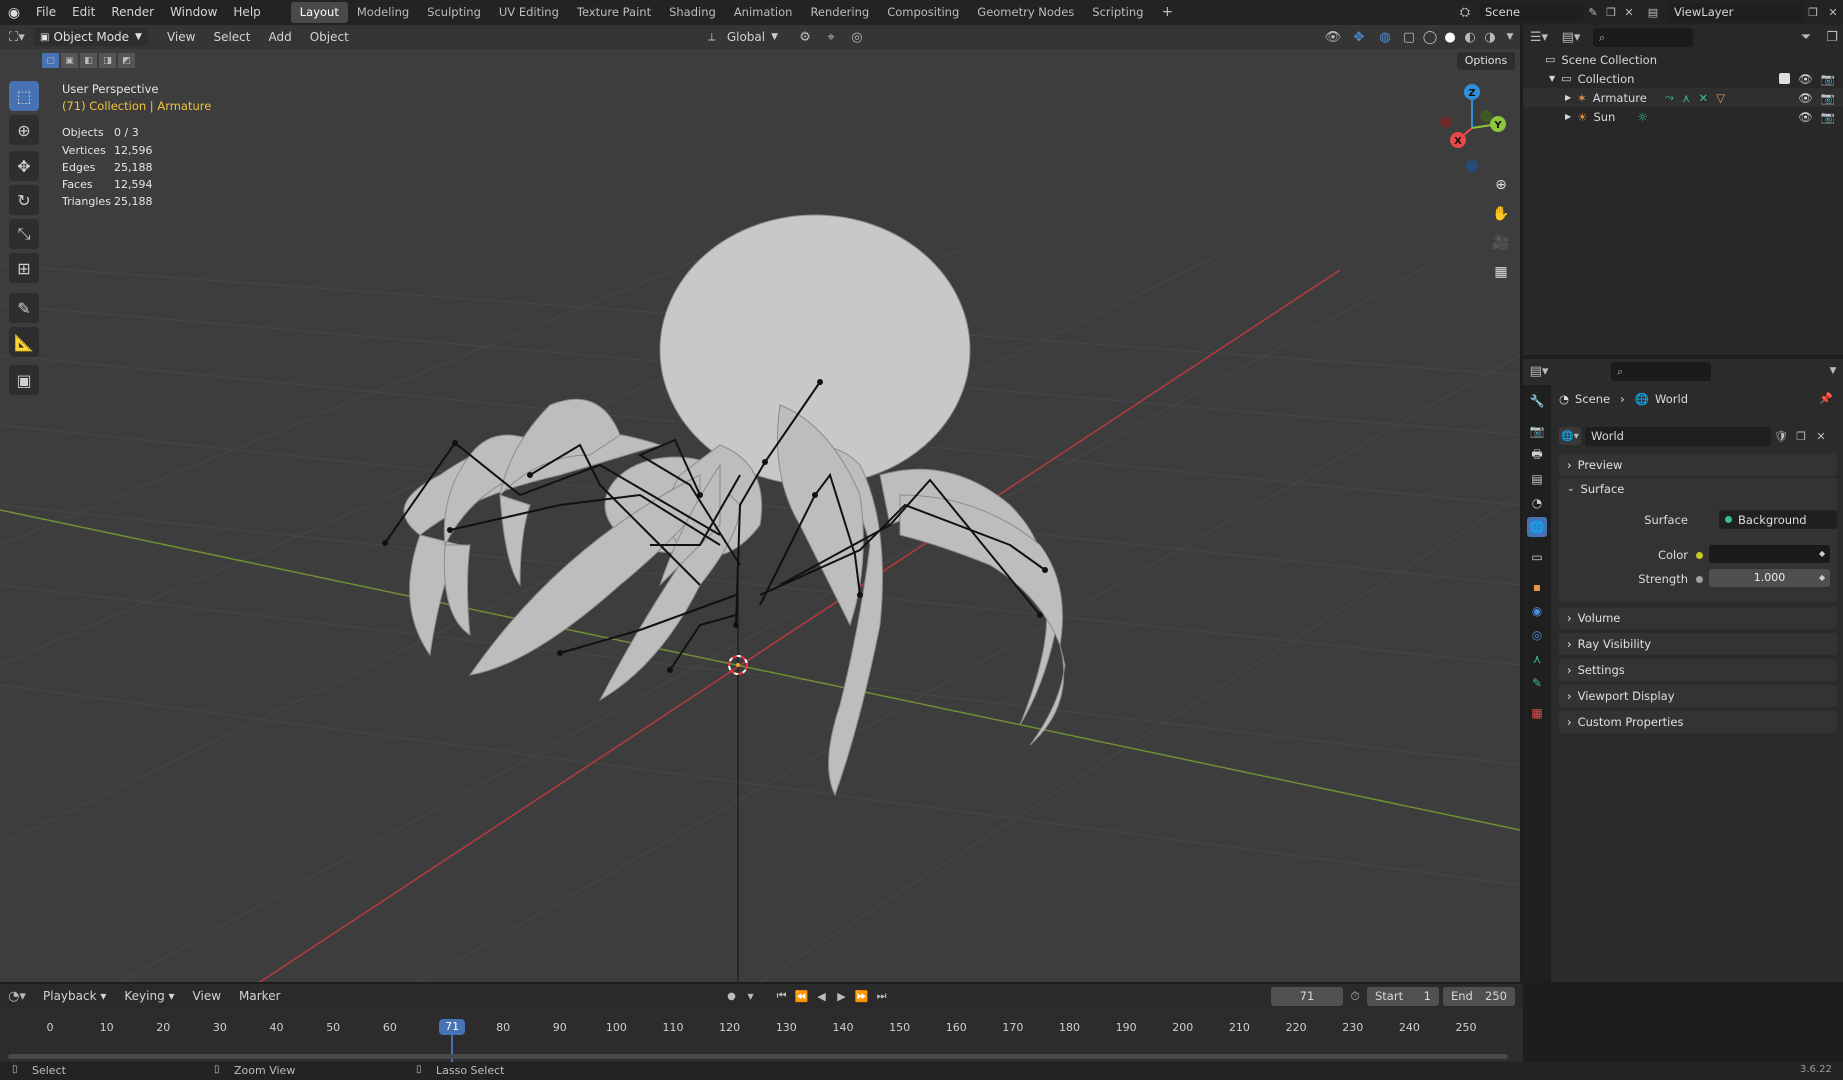 Image resolution: width=1843 pixels, height=1080 pixels. What do you see at coordinates (24, 166) in the screenshot?
I see `move-tool: ✥` at bounding box center [24, 166].